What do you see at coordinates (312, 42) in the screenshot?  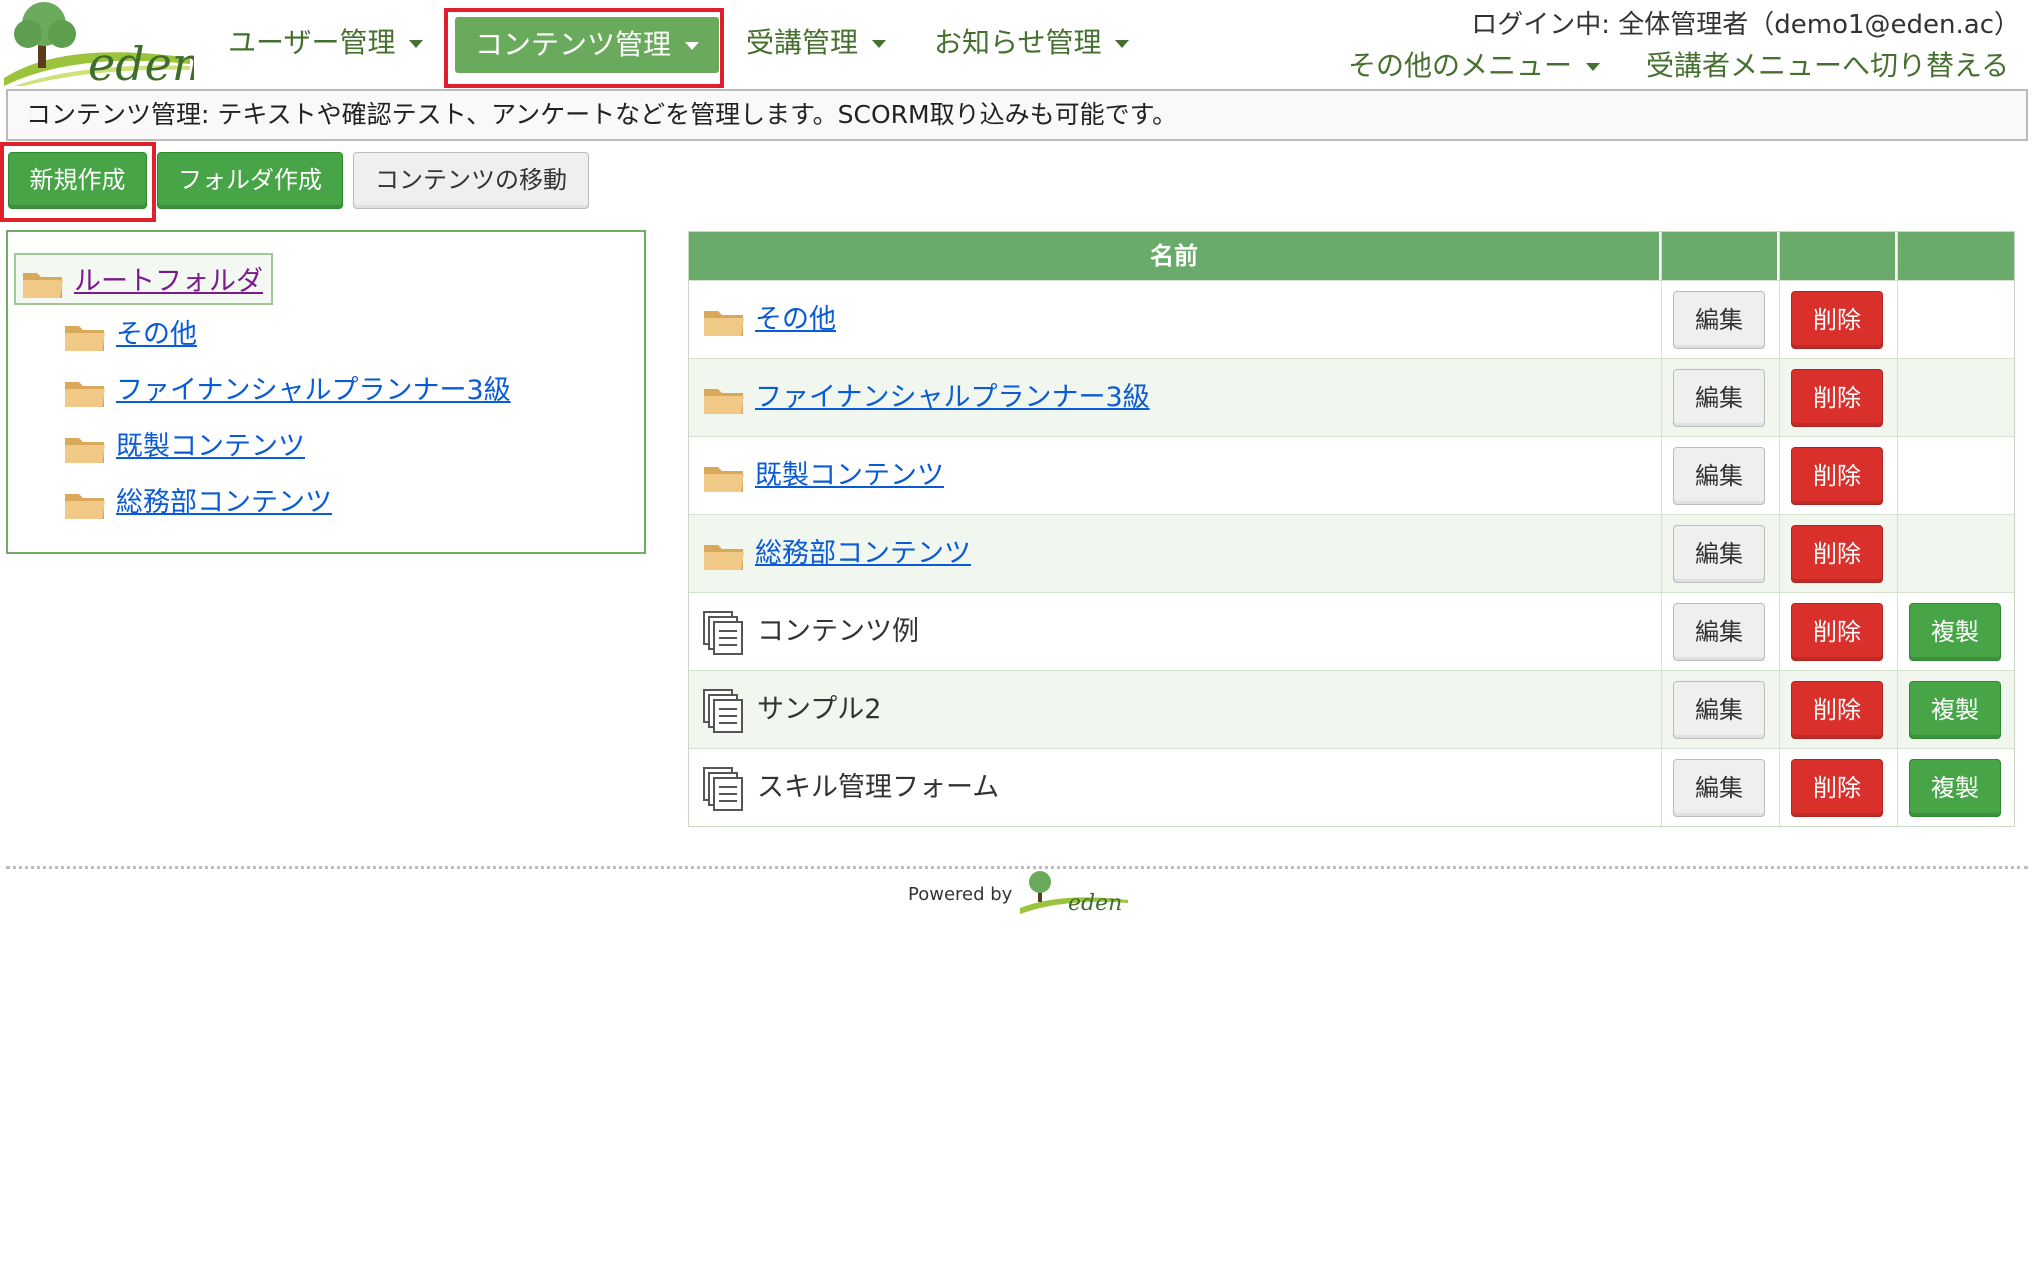 I see `nav-user-management-label: ユーザー管理` at bounding box center [312, 42].